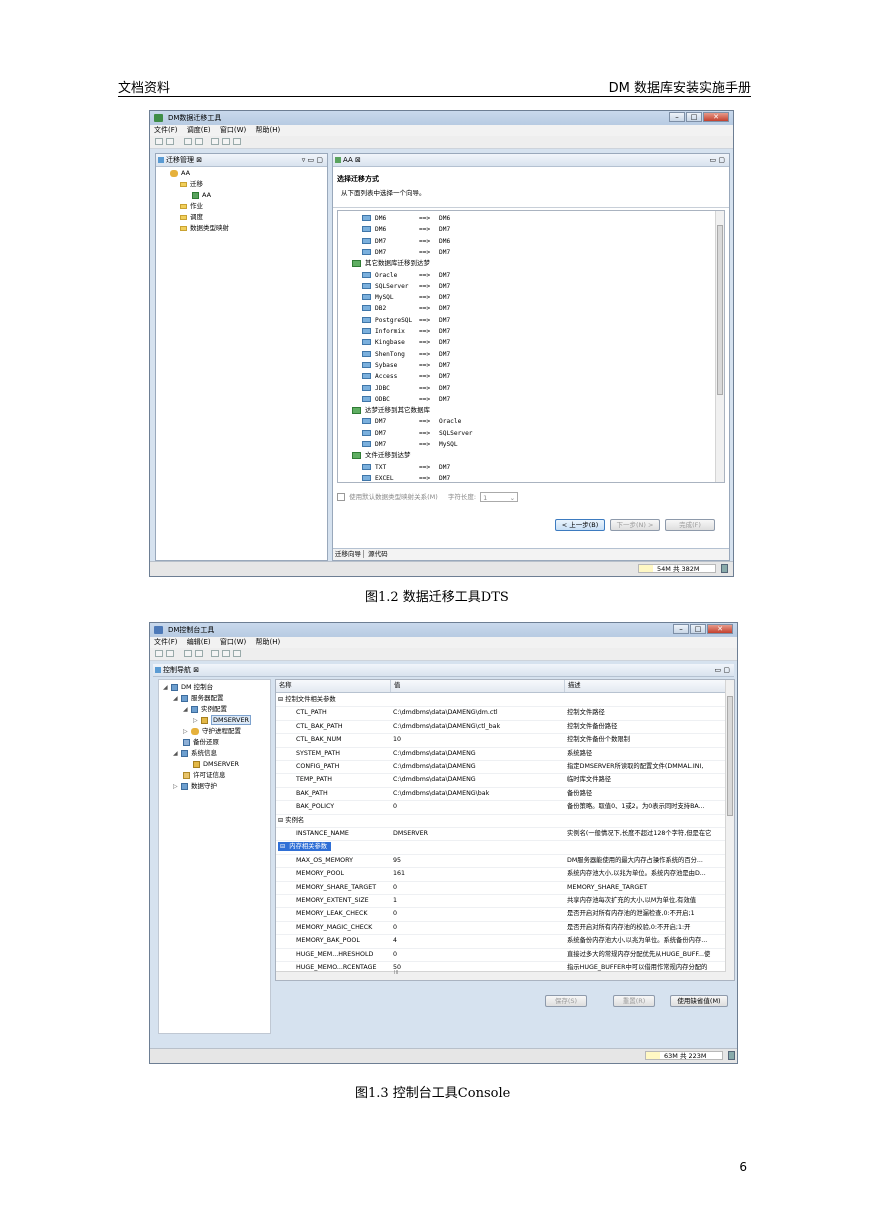 This screenshot has width=869, height=1228. What do you see at coordinates (417, 433) in the screenshot?
I see `wizard-item-row: DM7 ==> SQLServer` at bounding box center [417, 433].